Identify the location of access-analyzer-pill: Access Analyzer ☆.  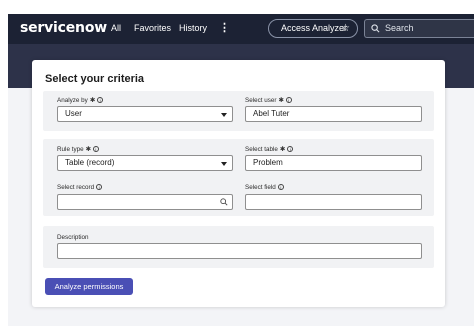
(313, 28).